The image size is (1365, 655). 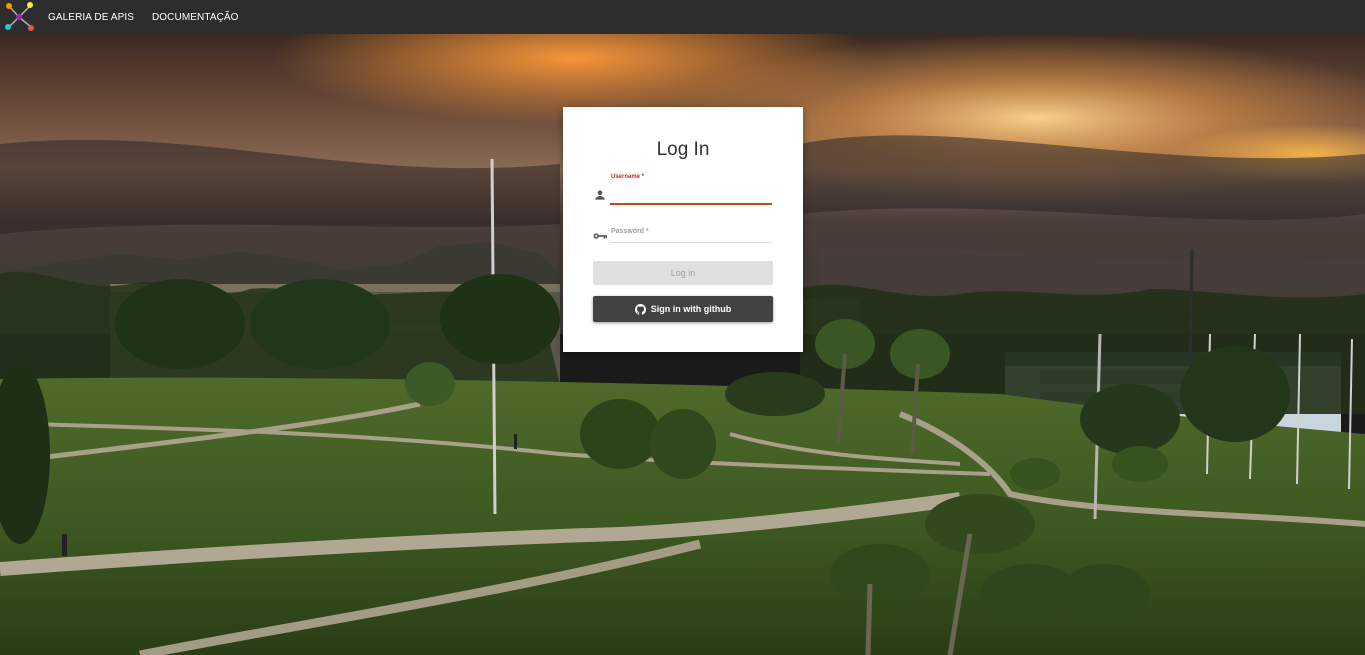 What do you see at coordinates (600, 236) in the screenshot?
I see `key-icon` at bounding box center [600, 236].